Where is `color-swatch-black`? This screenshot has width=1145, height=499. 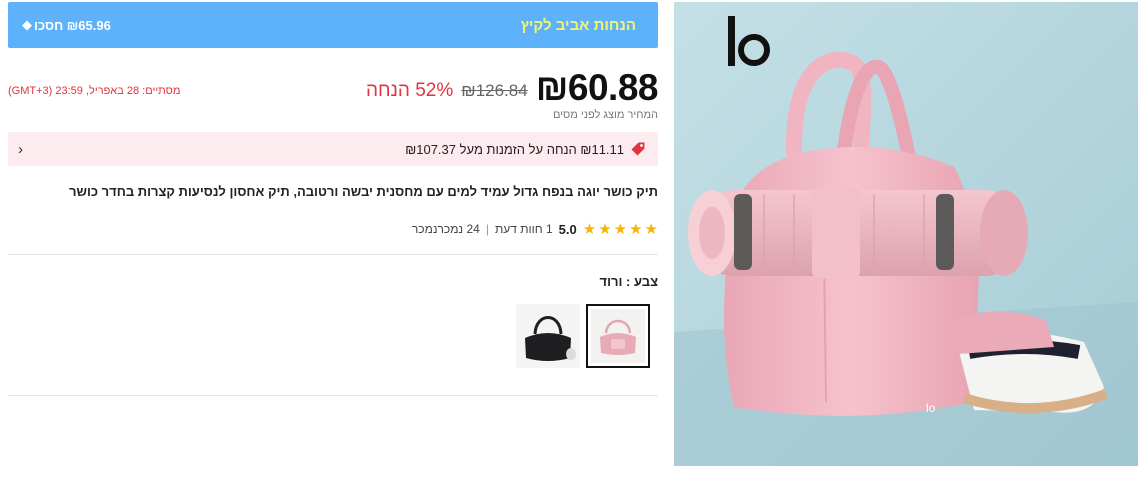 color-swatch-black is located at coordinates (548, 336).